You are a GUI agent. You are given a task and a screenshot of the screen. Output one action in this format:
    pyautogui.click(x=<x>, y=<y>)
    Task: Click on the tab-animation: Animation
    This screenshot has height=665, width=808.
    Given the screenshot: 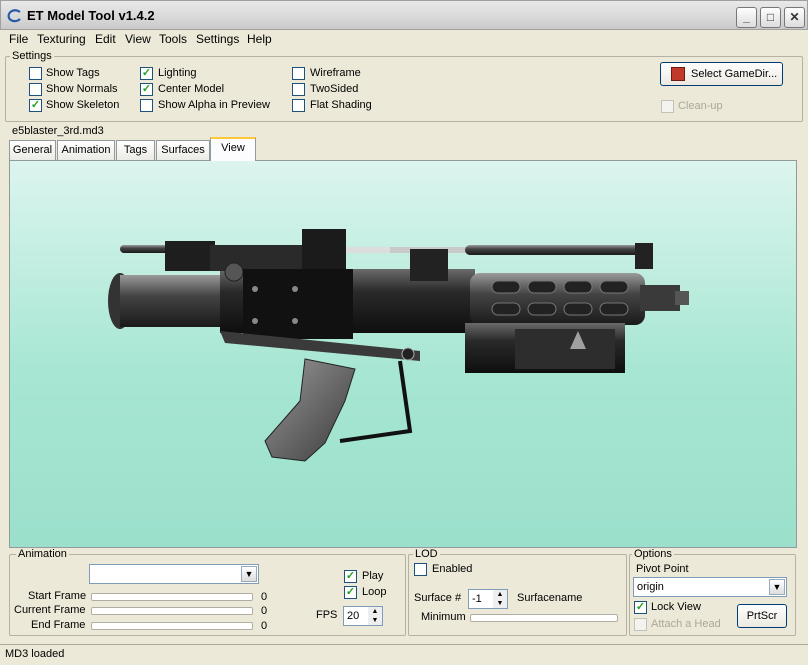 What is the action you would take?
    pyautogui.click(x=86, y=150)
    